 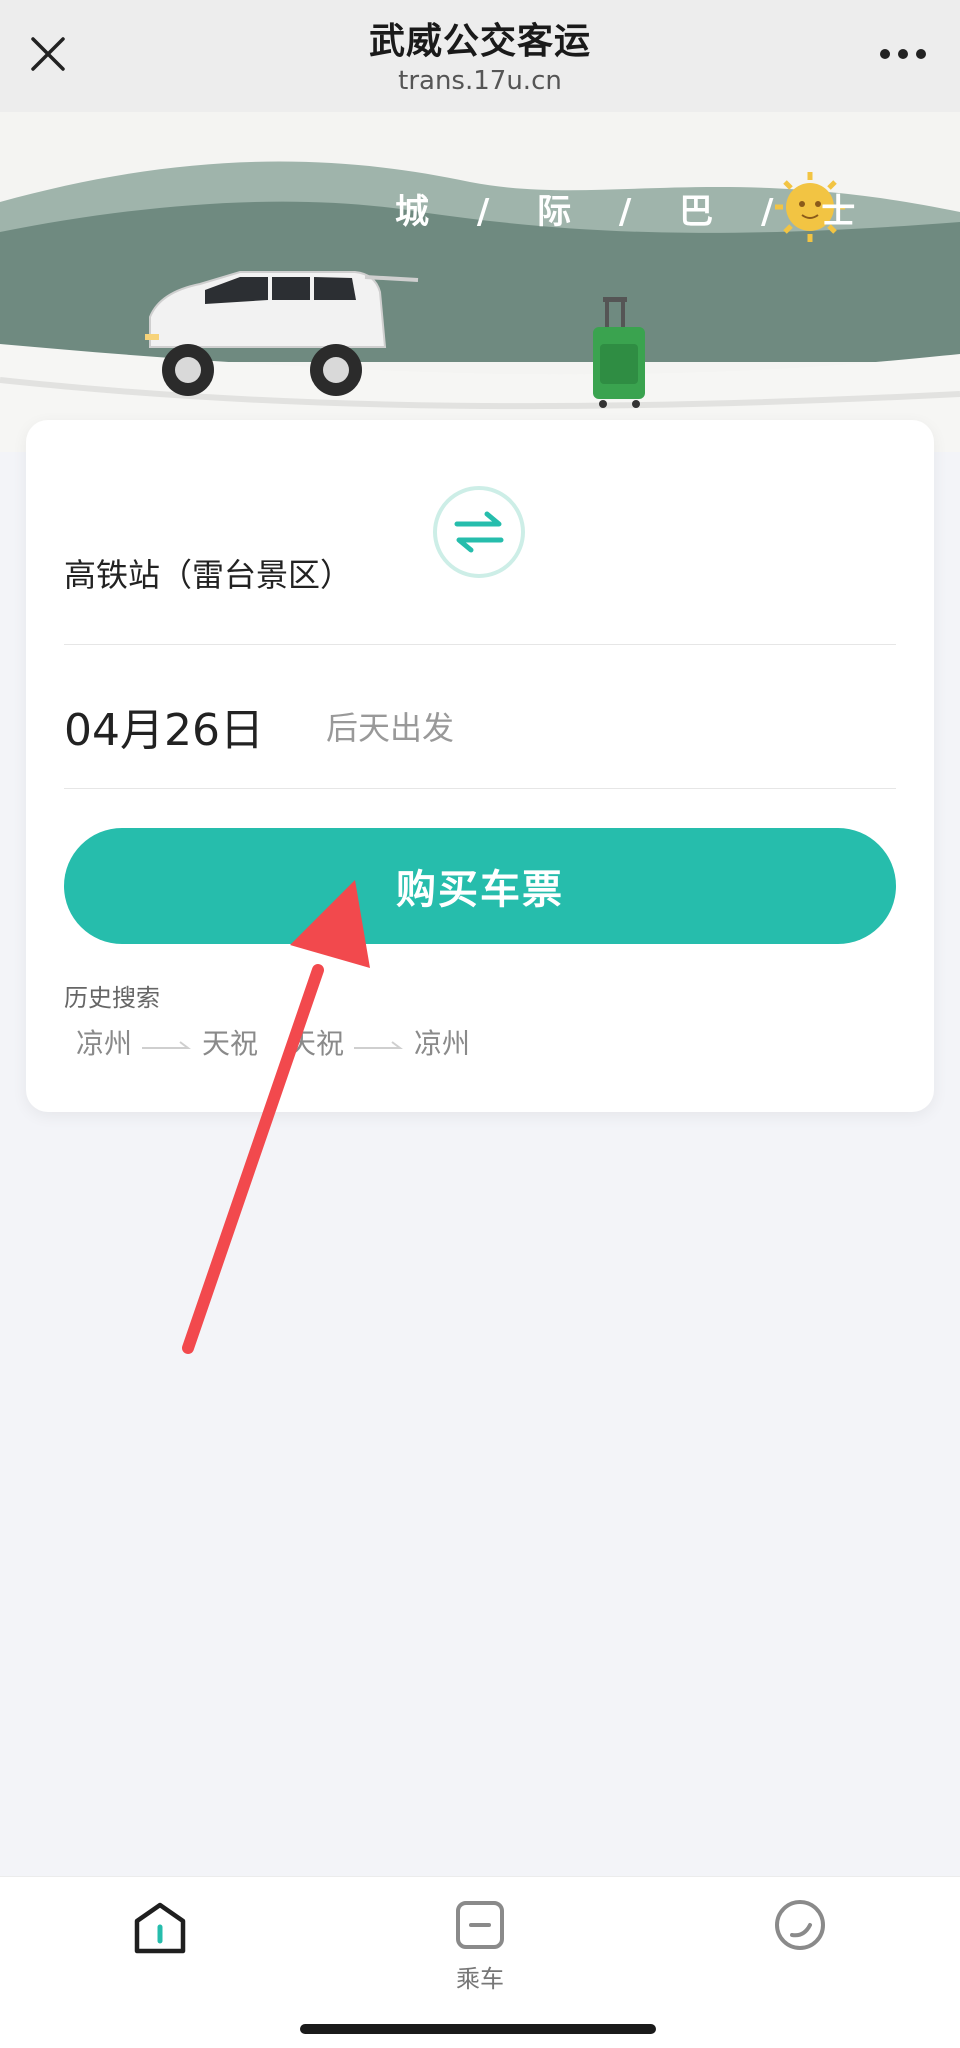 I want to click on top-nav-bar: 武威公交客运 trans.17u.cn, so click(x=480, y=56).